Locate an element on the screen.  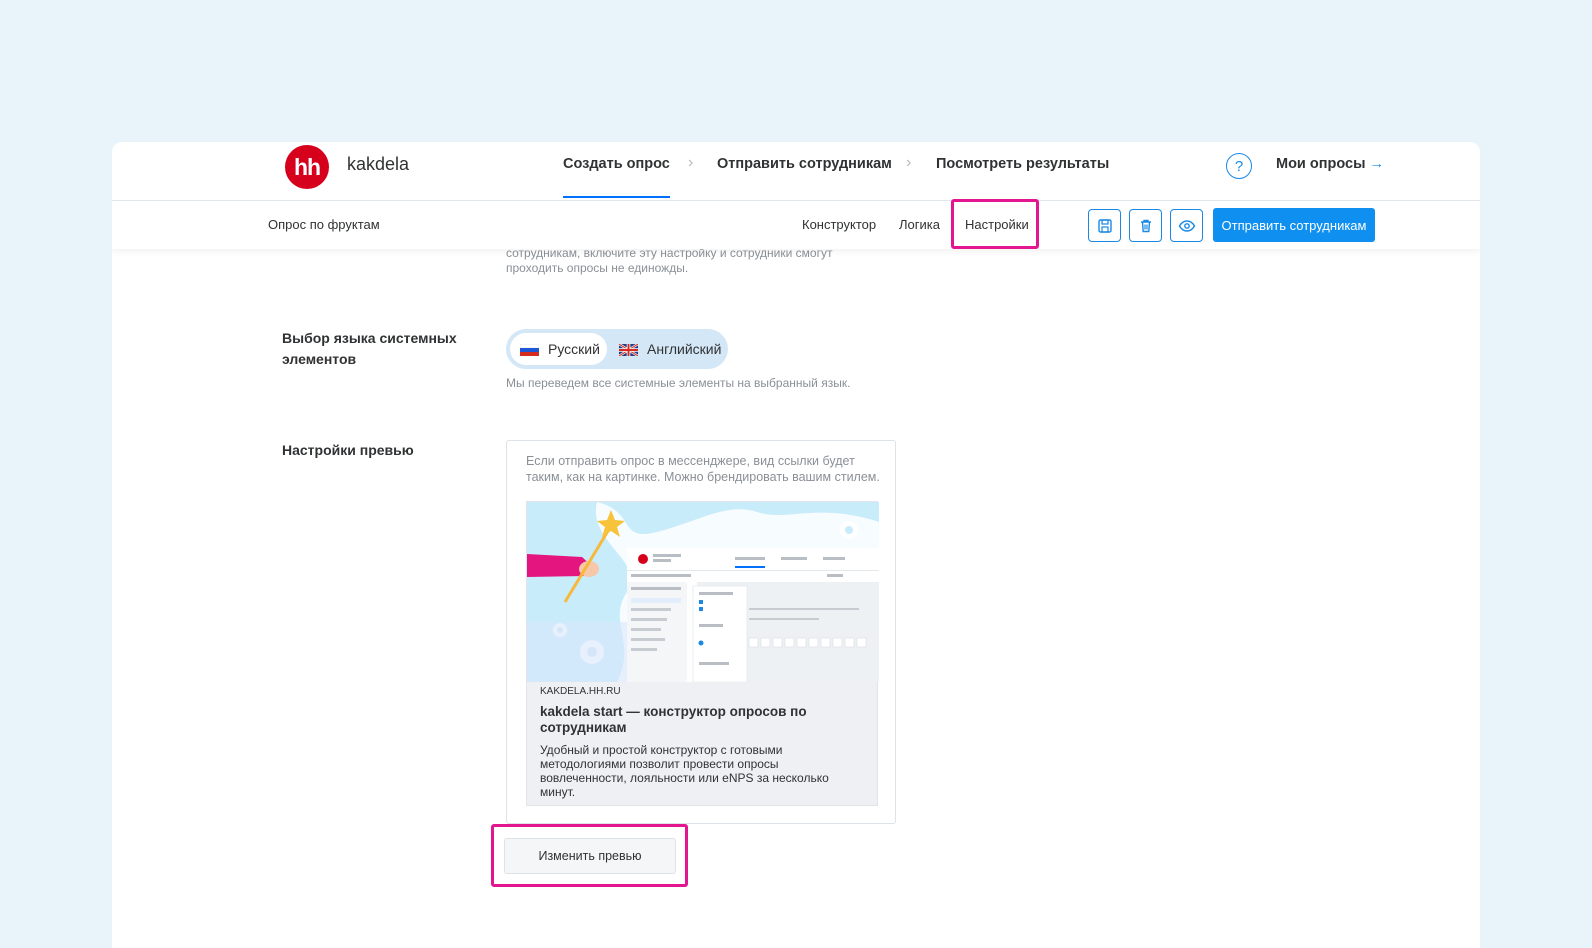
my-surveys-label: Мои опросы is located at coordinates (1321, 164).